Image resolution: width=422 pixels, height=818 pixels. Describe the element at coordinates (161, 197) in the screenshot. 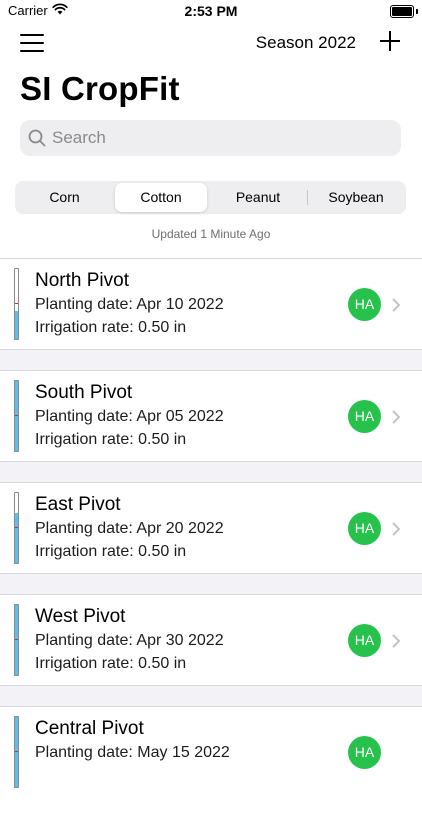

I see `tab-cotton: Cotton` at that location.